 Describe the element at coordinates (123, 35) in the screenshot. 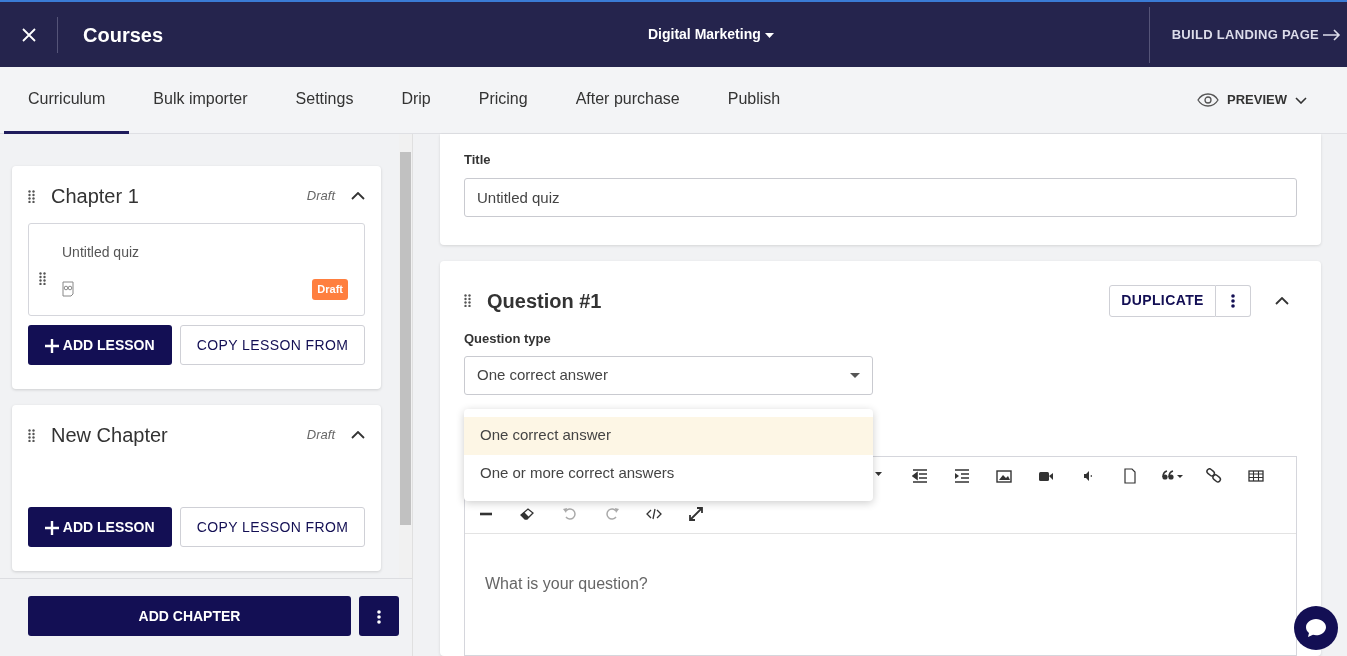

I see `page-title: Courses` at that location.